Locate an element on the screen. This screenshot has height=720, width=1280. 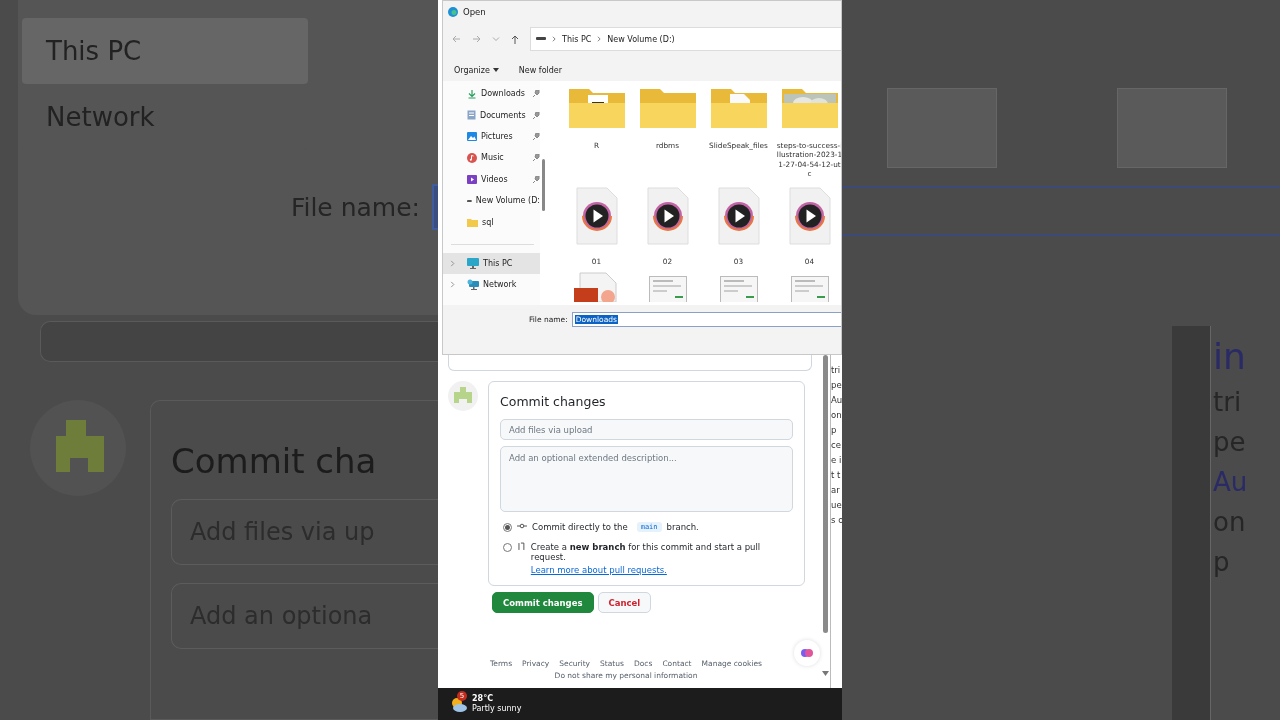
side-page-text: s o is located at coordinates (836, 520).